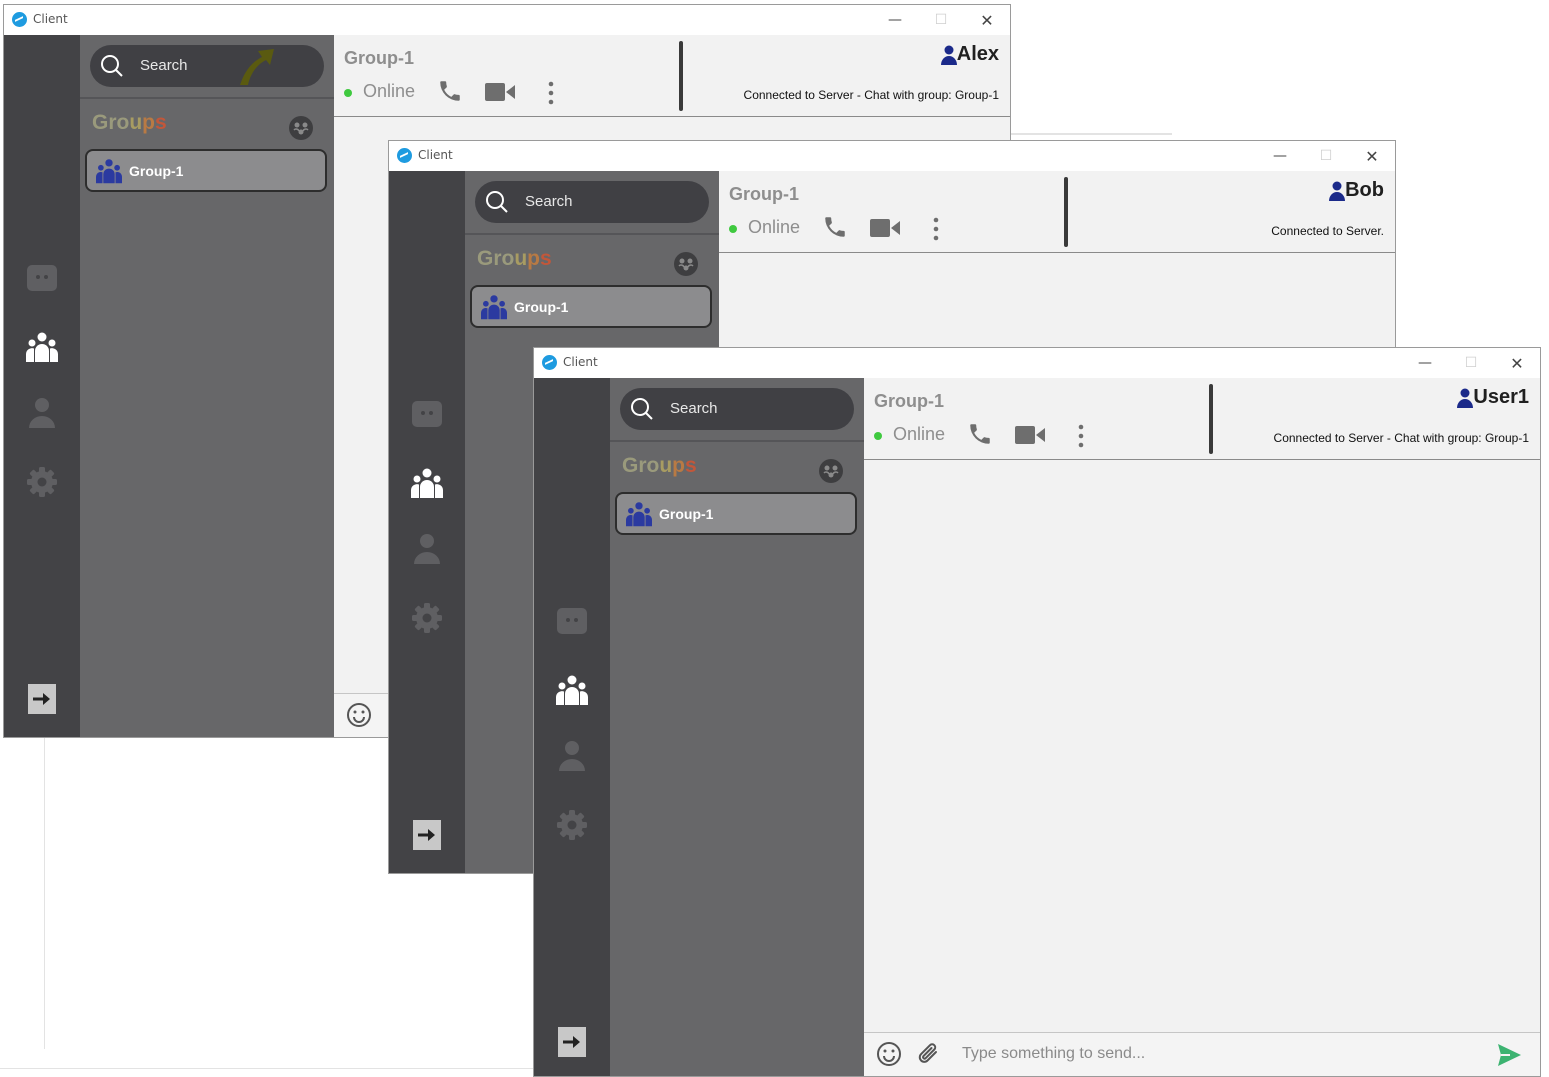  I want to click on attach-icon, so click(929, 1054).